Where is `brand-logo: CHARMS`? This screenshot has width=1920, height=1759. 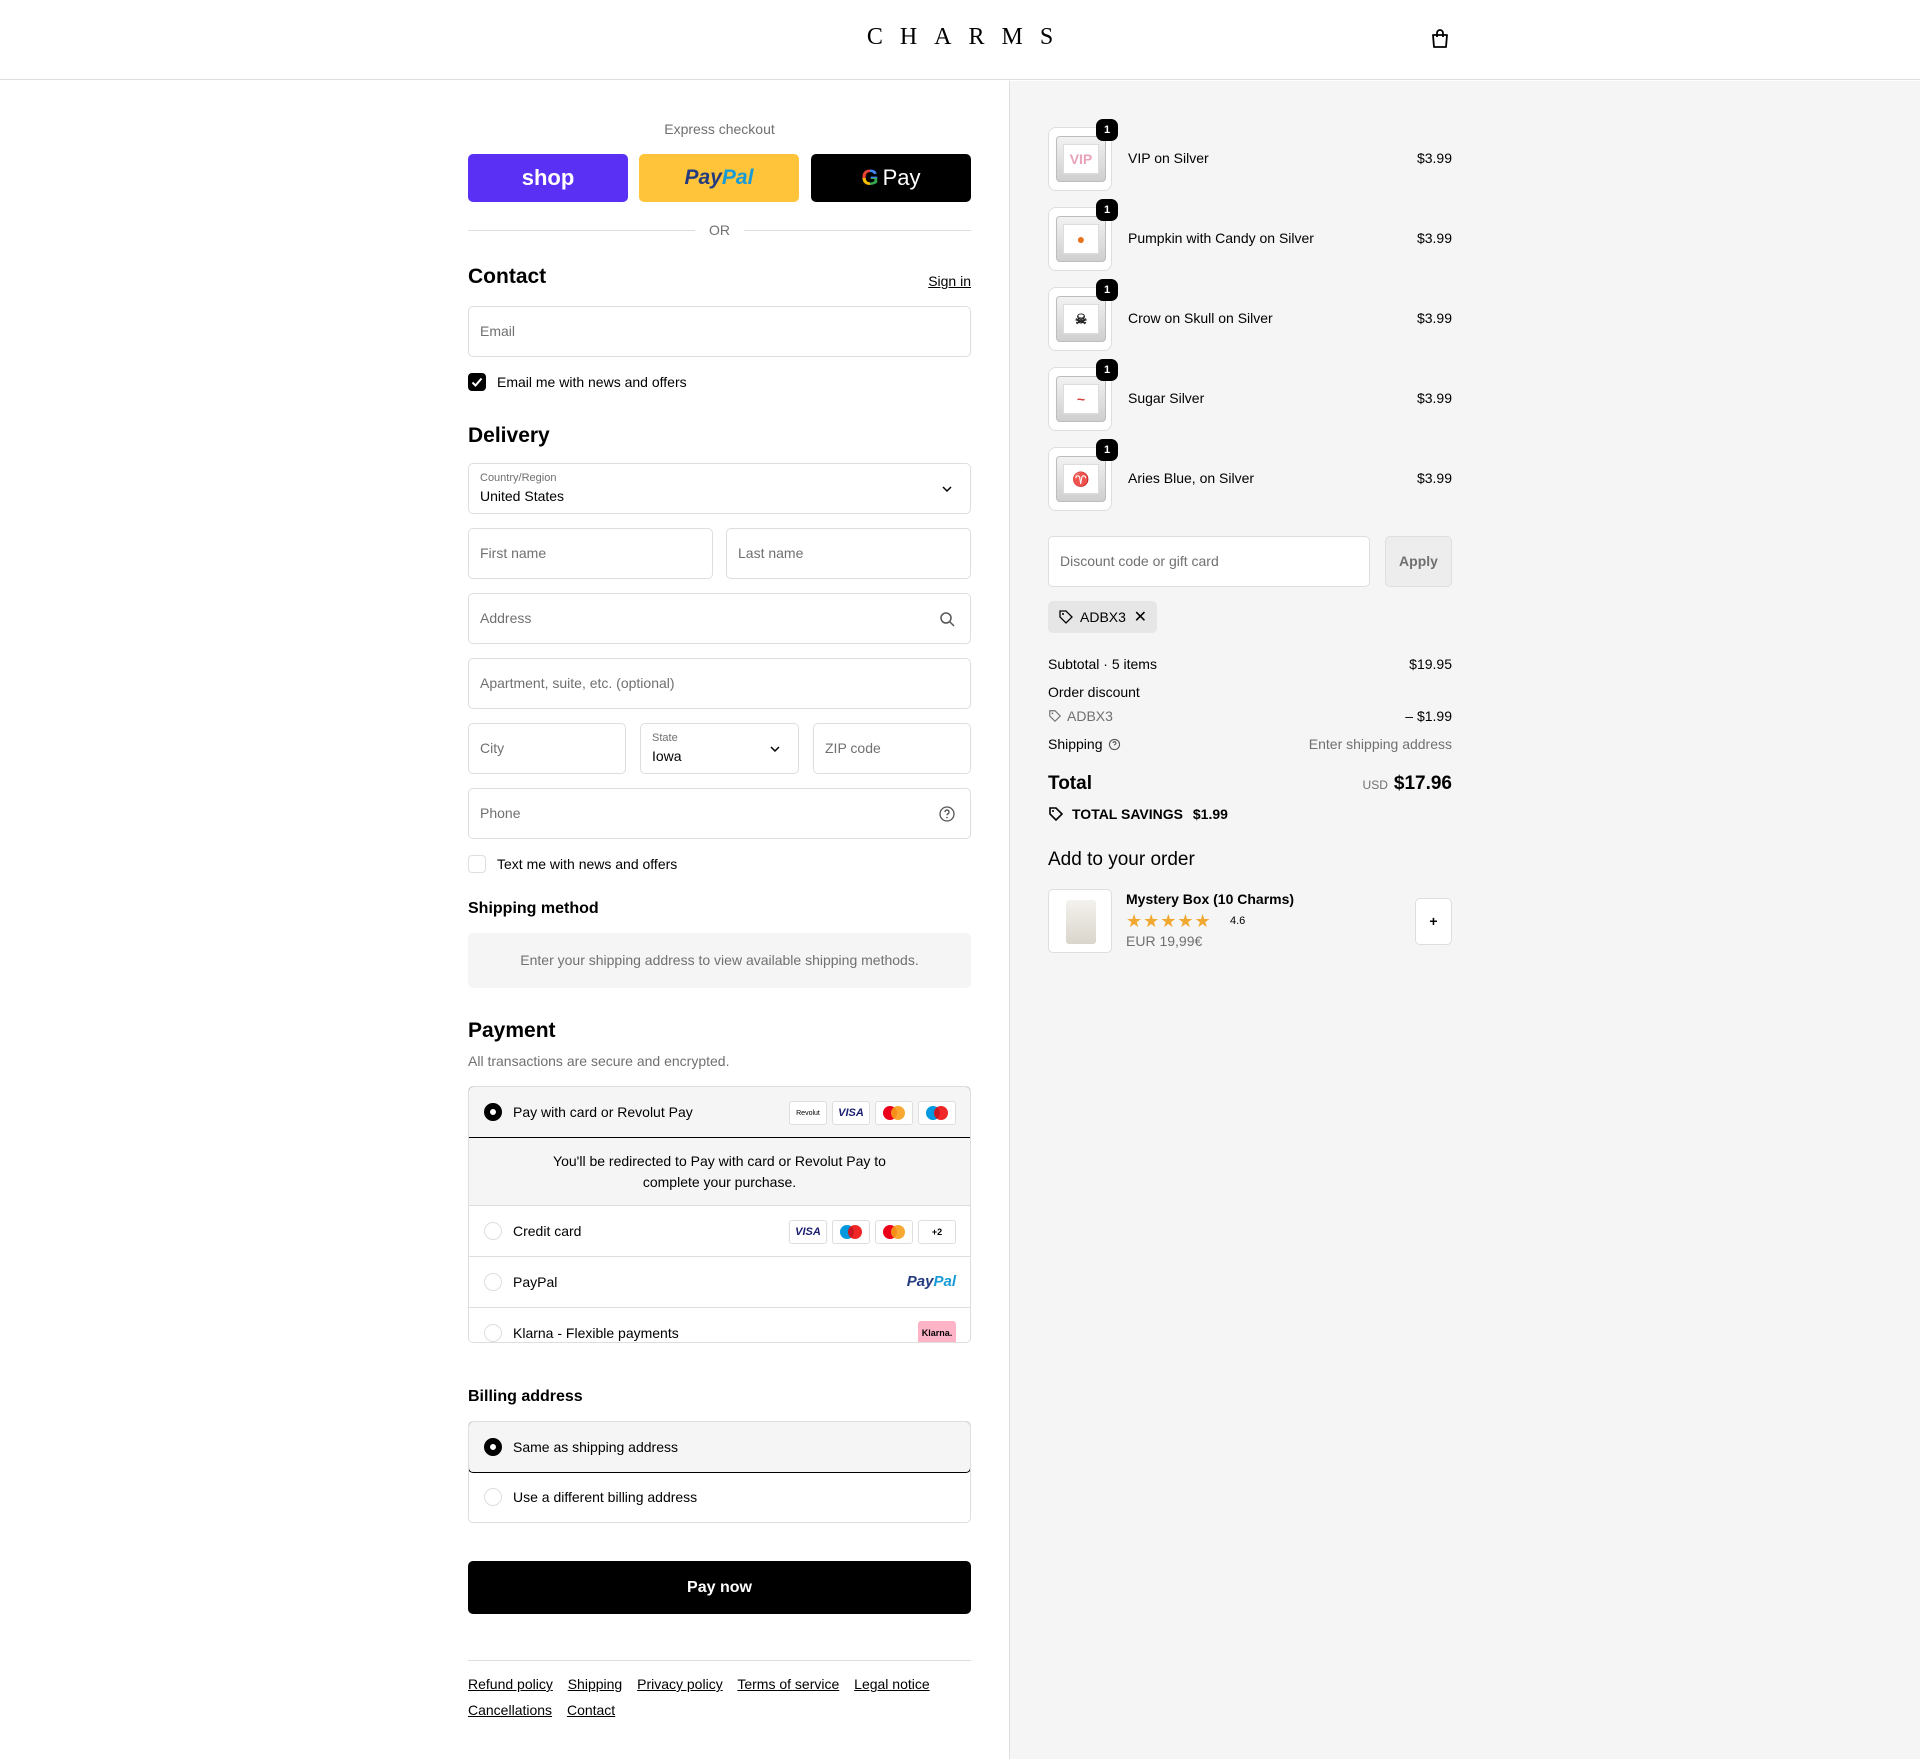 brand-logo: CHARMS is located at coordinates (960, 37).